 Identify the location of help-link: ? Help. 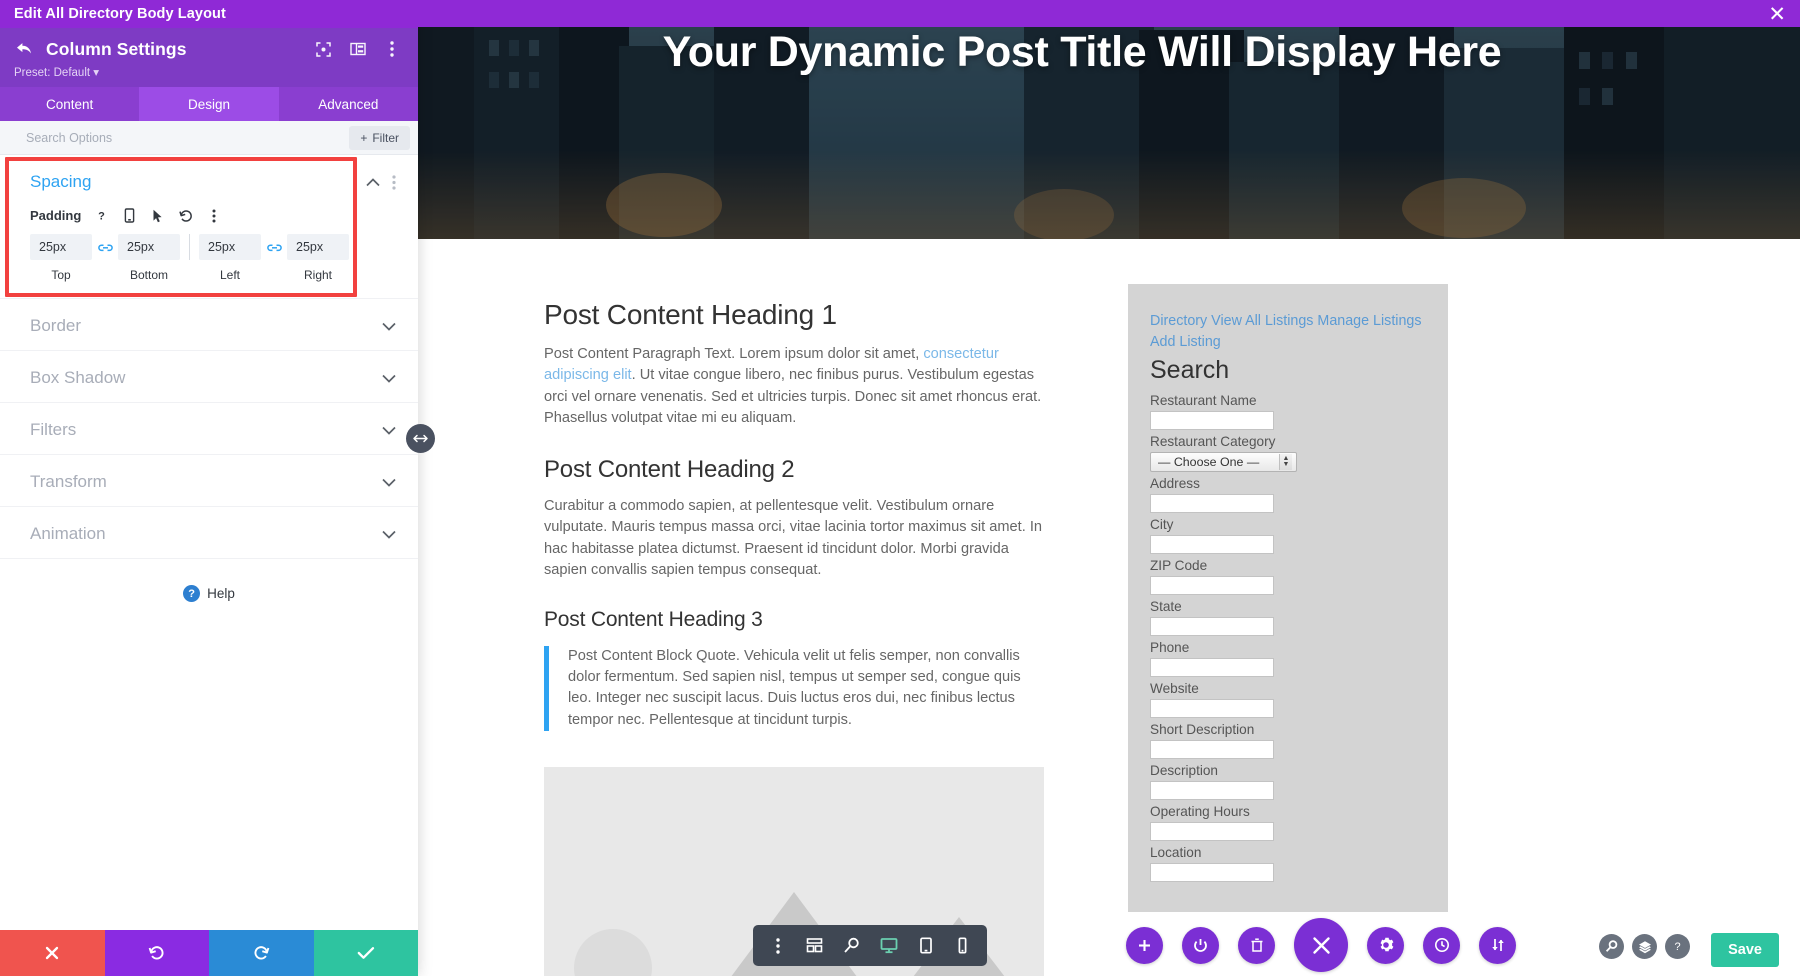
(209, 593).